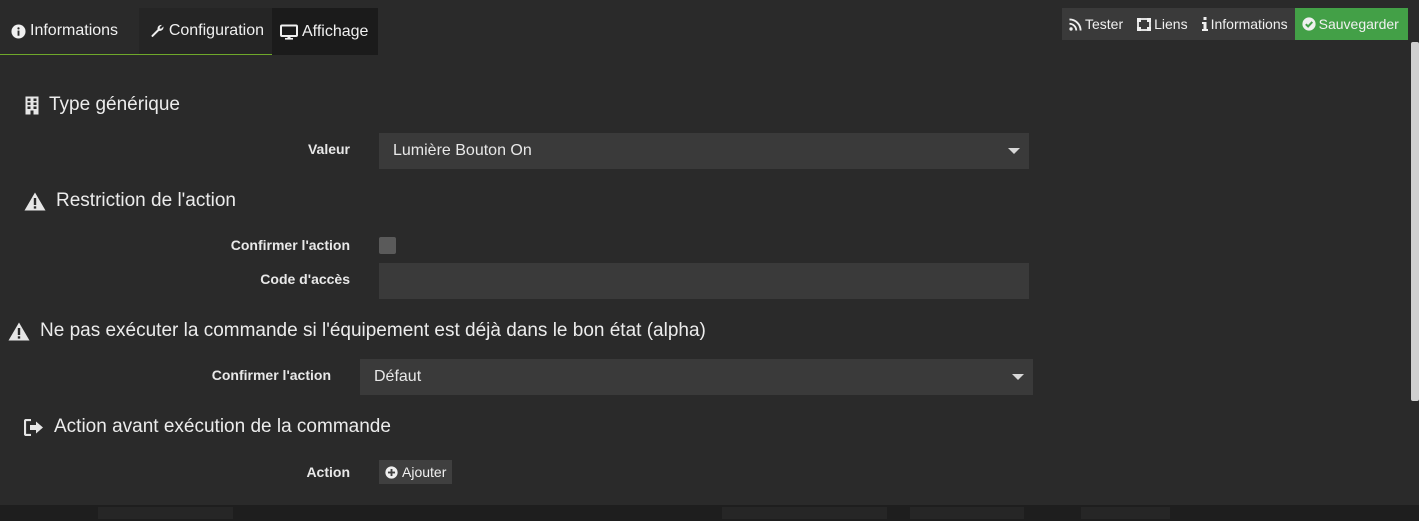 The image size is (1419, 521). I want to click on action-label: Action, so click(328, 472).